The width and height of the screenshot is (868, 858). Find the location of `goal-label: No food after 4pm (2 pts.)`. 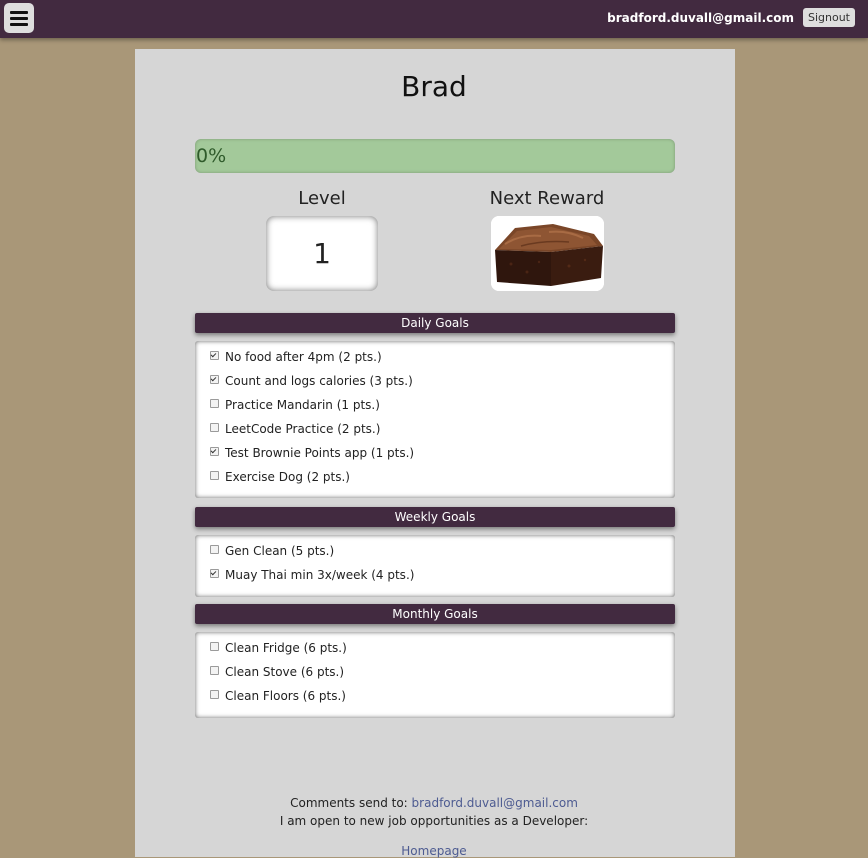

goal-label: No food after 4pm (2 pts.) is located at coordinates (303, 357).